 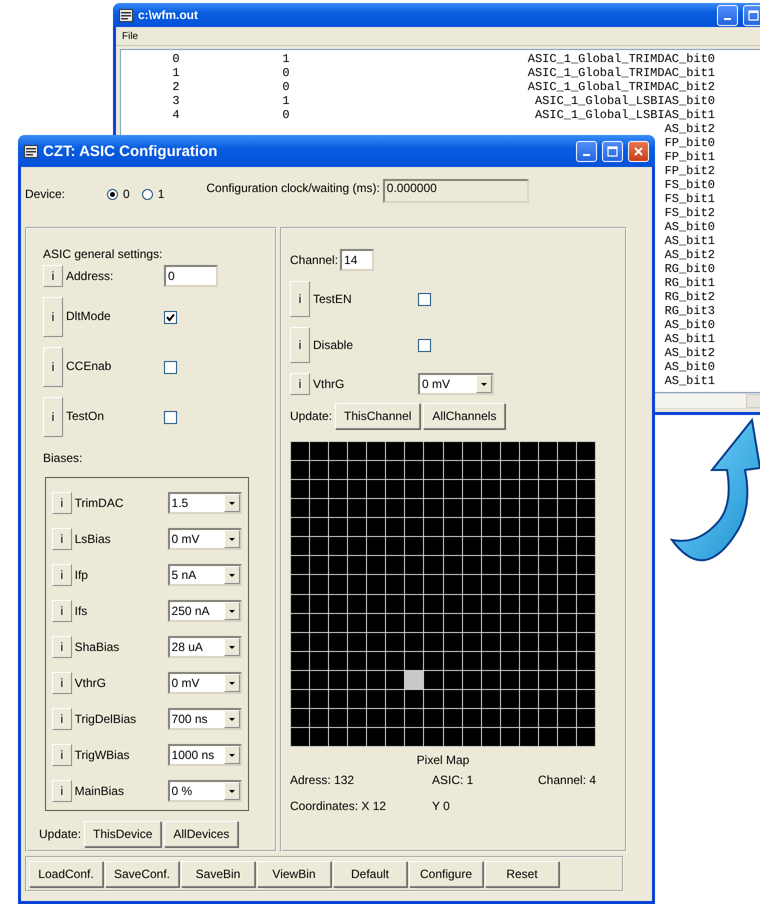 I want to click on bit-name: RG_bit0, so click(x=689, y=269).